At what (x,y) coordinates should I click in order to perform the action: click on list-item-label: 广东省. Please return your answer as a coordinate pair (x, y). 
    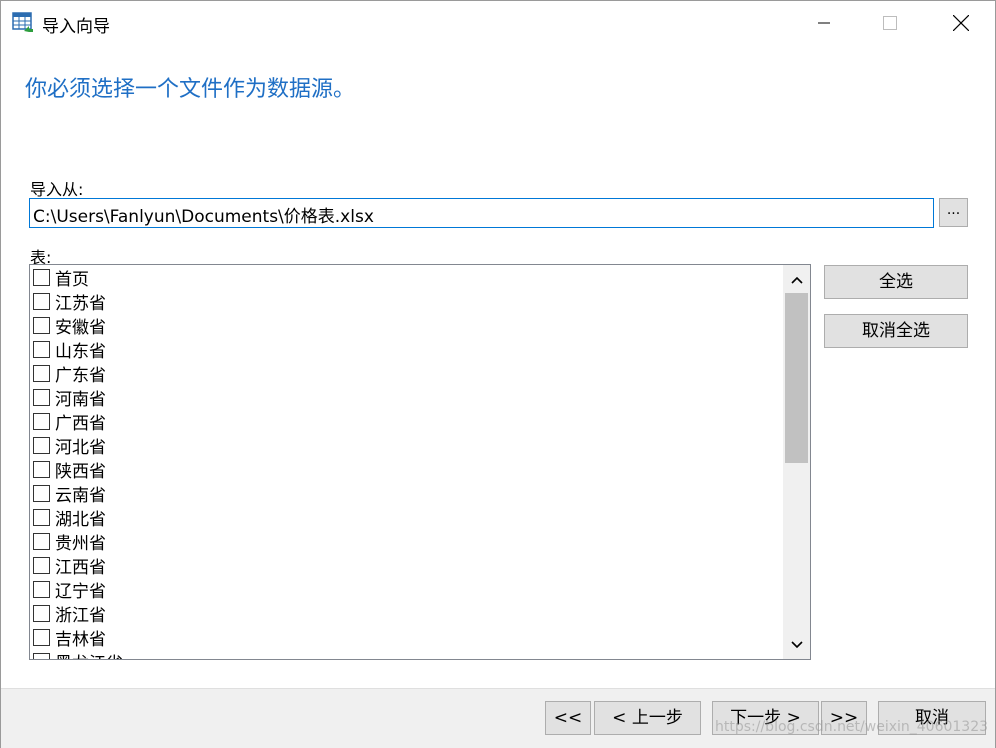
    Looking at the image, I should click on (80, 375).